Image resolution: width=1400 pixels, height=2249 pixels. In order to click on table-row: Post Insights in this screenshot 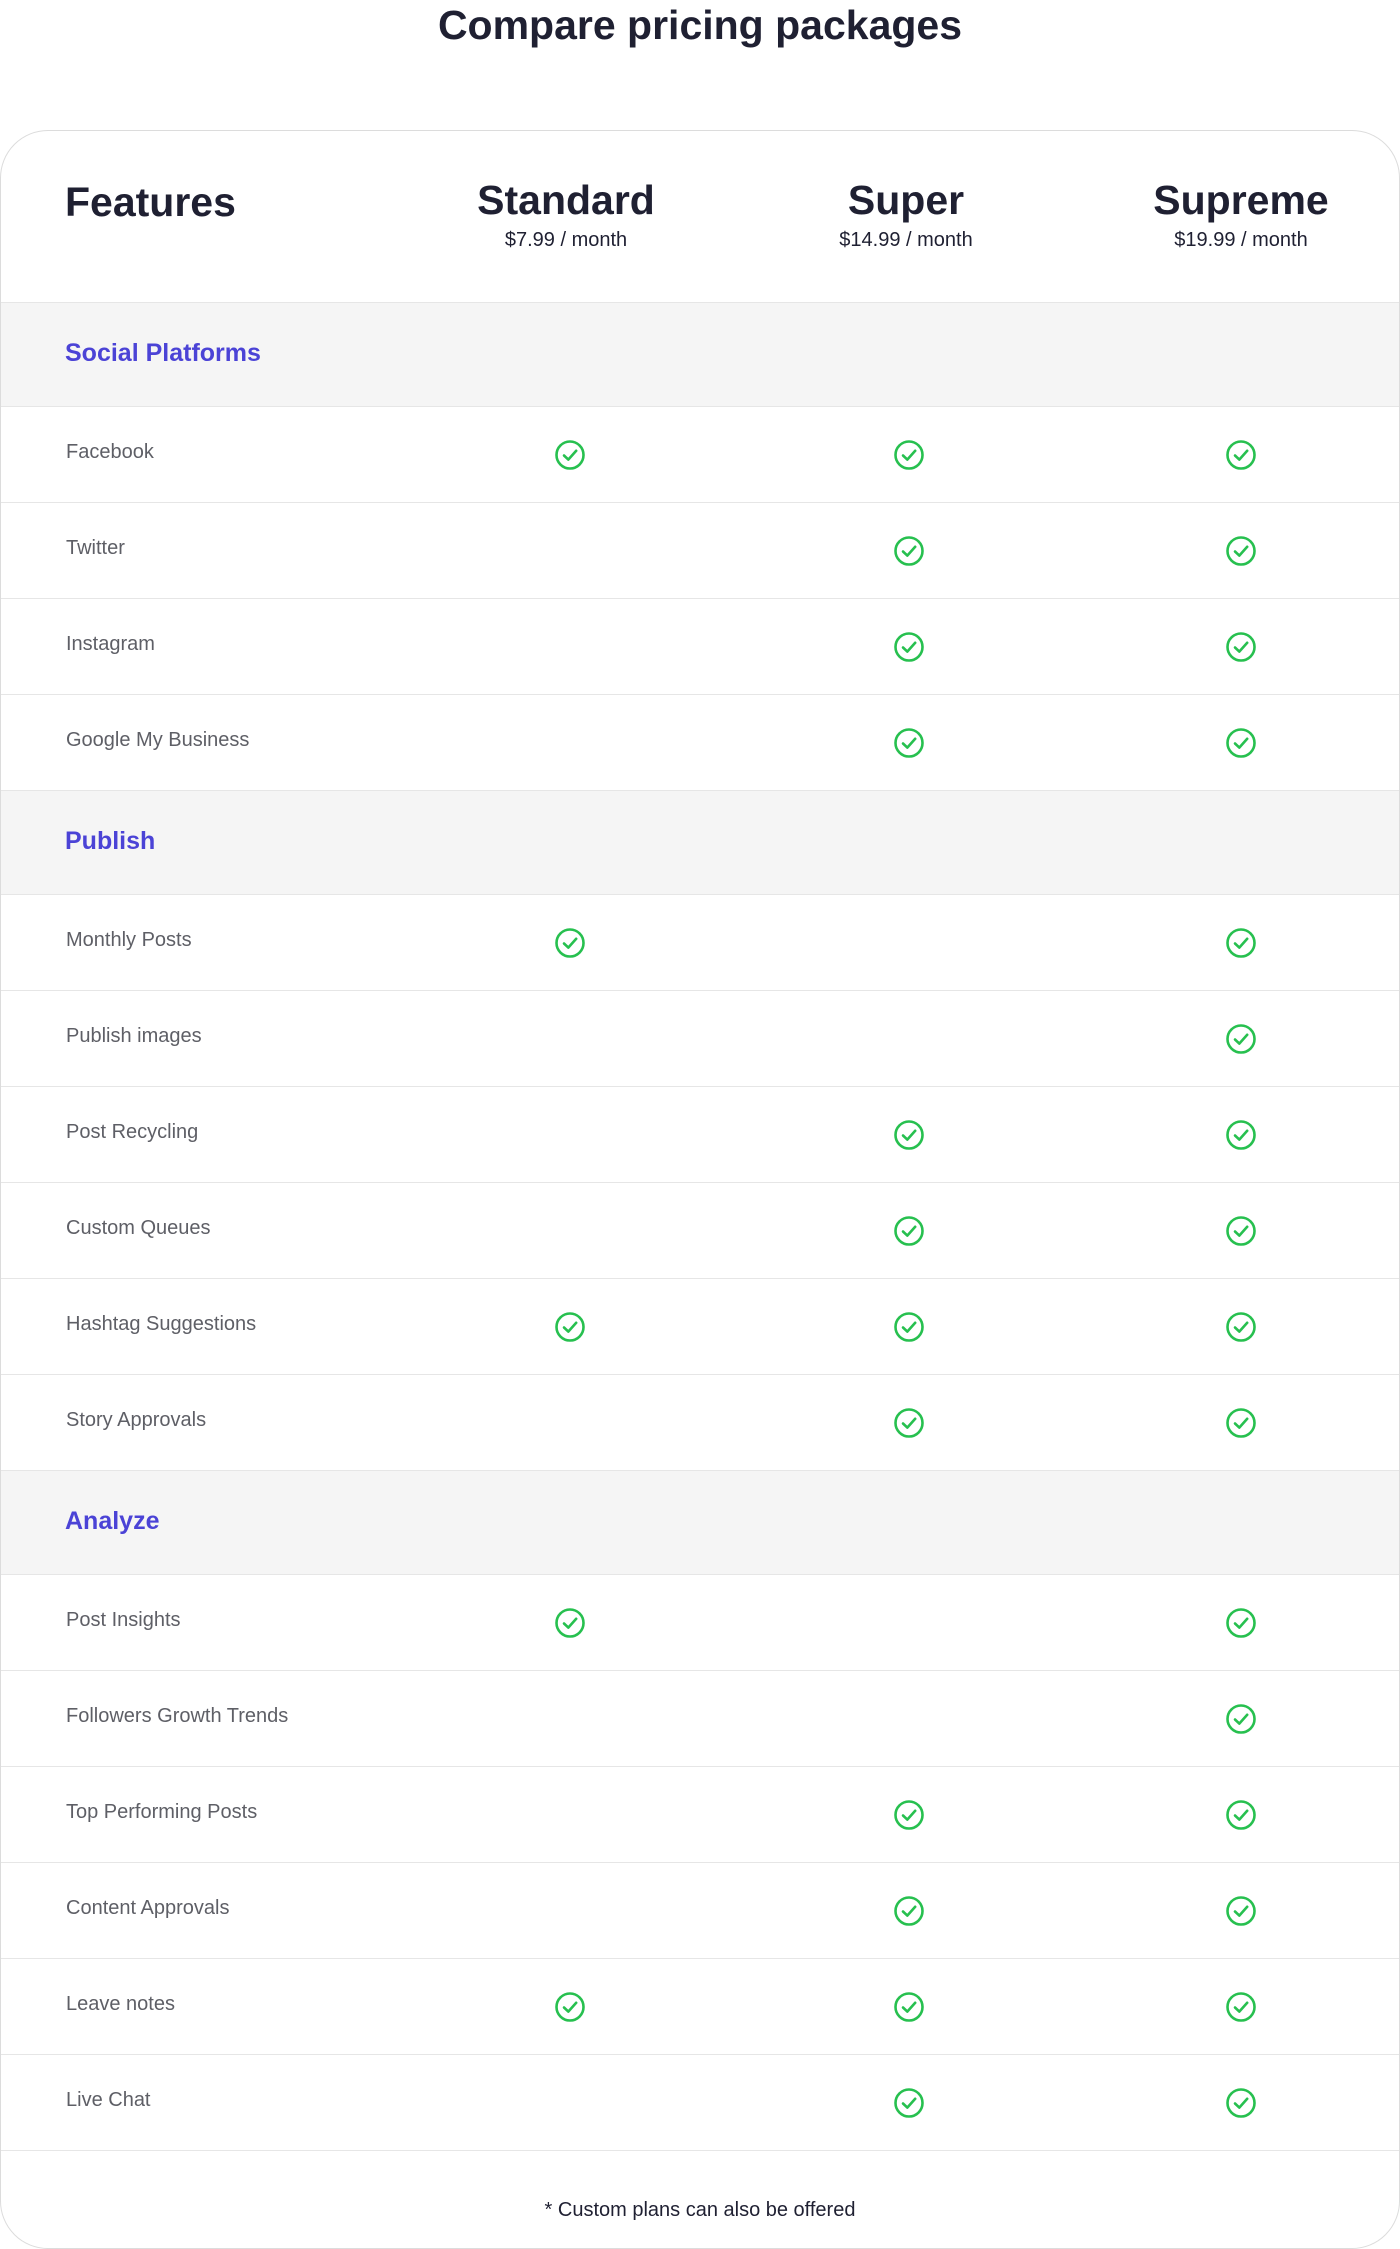, I will do `click(700, 1623)`.